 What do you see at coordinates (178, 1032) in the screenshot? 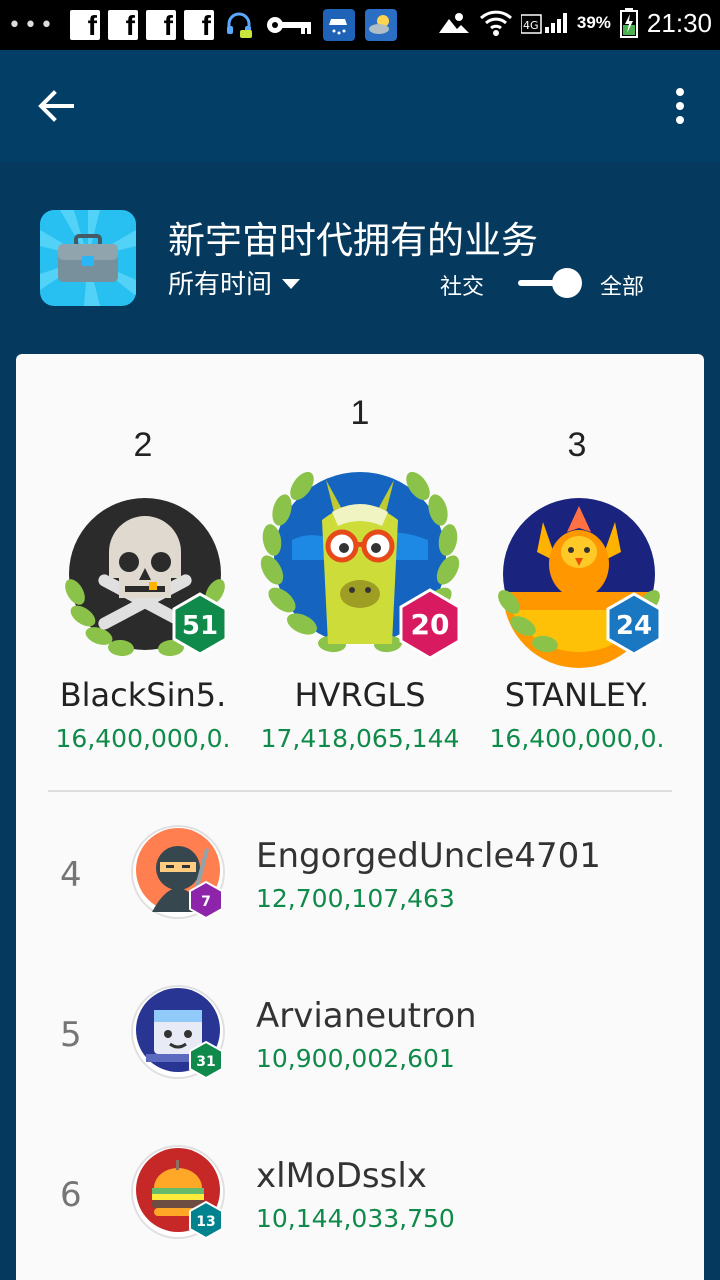
I see `robot-avatar: 31` at bounding box center [178, 1032].